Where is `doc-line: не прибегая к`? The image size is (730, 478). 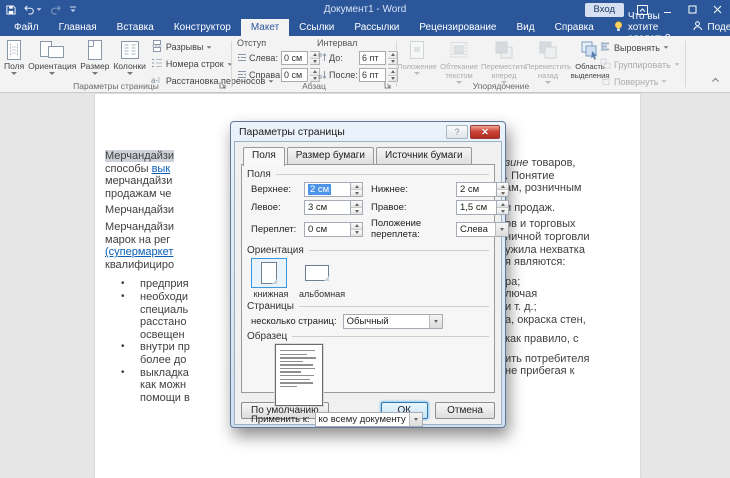
doc-line: не прибегая к is located at coordinates (540, 371).